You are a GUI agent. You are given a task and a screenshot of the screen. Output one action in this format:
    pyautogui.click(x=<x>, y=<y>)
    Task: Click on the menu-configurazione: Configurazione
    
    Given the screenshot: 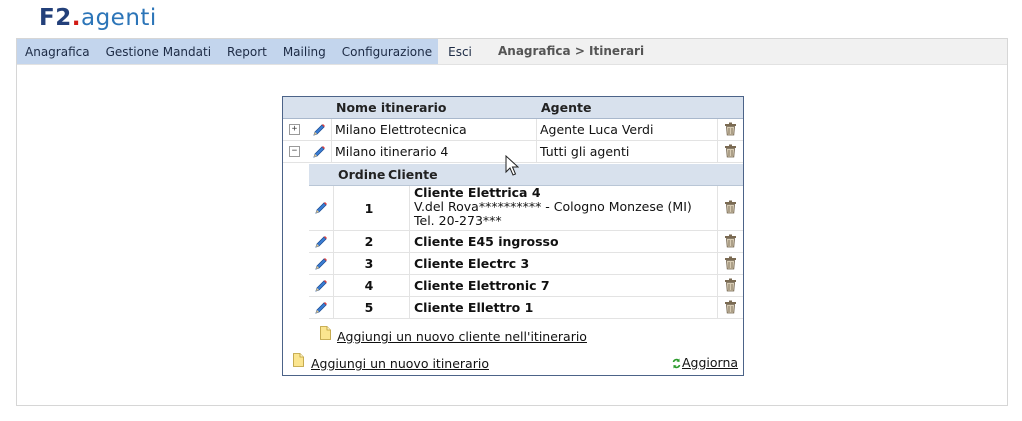 What is the action you would take?
    pyautogui.click(x=387, y=52)
    